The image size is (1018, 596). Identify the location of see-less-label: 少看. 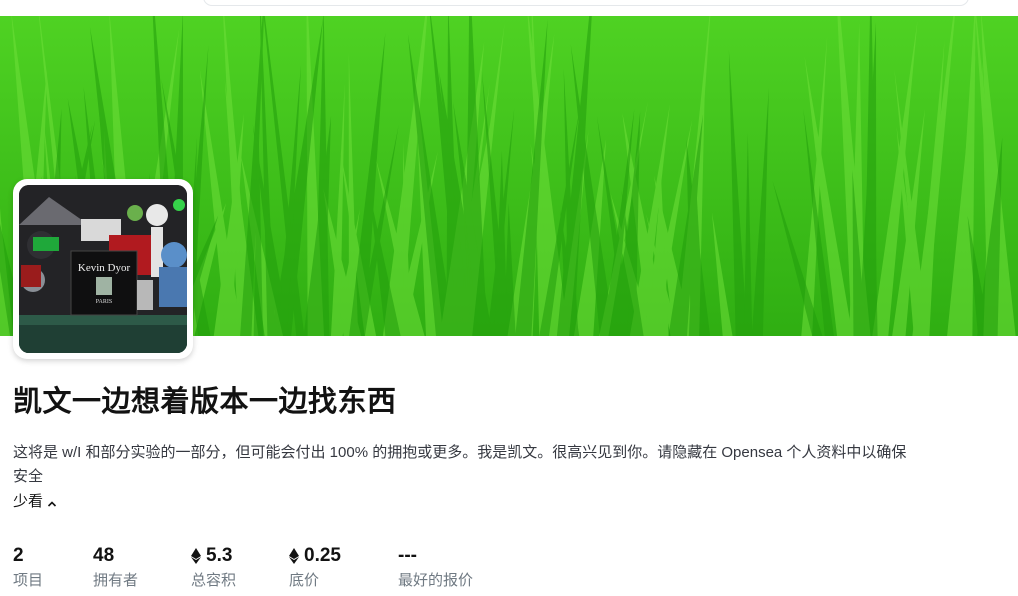
(28, 501).